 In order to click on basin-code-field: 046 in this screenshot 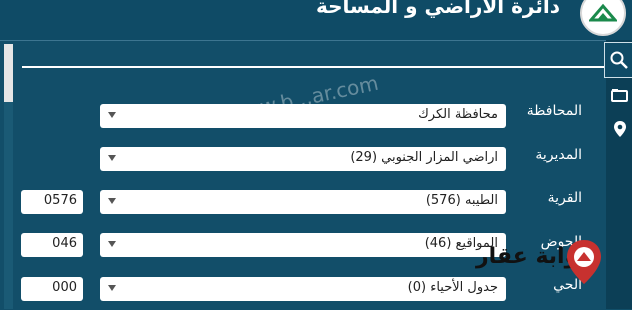, I will do `click(52, 245)`.